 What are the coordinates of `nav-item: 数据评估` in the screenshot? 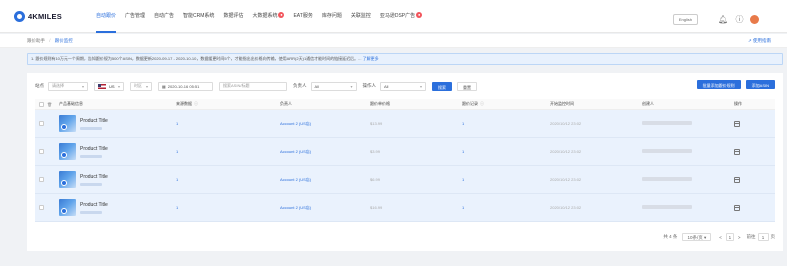 It's located at (233, 16).